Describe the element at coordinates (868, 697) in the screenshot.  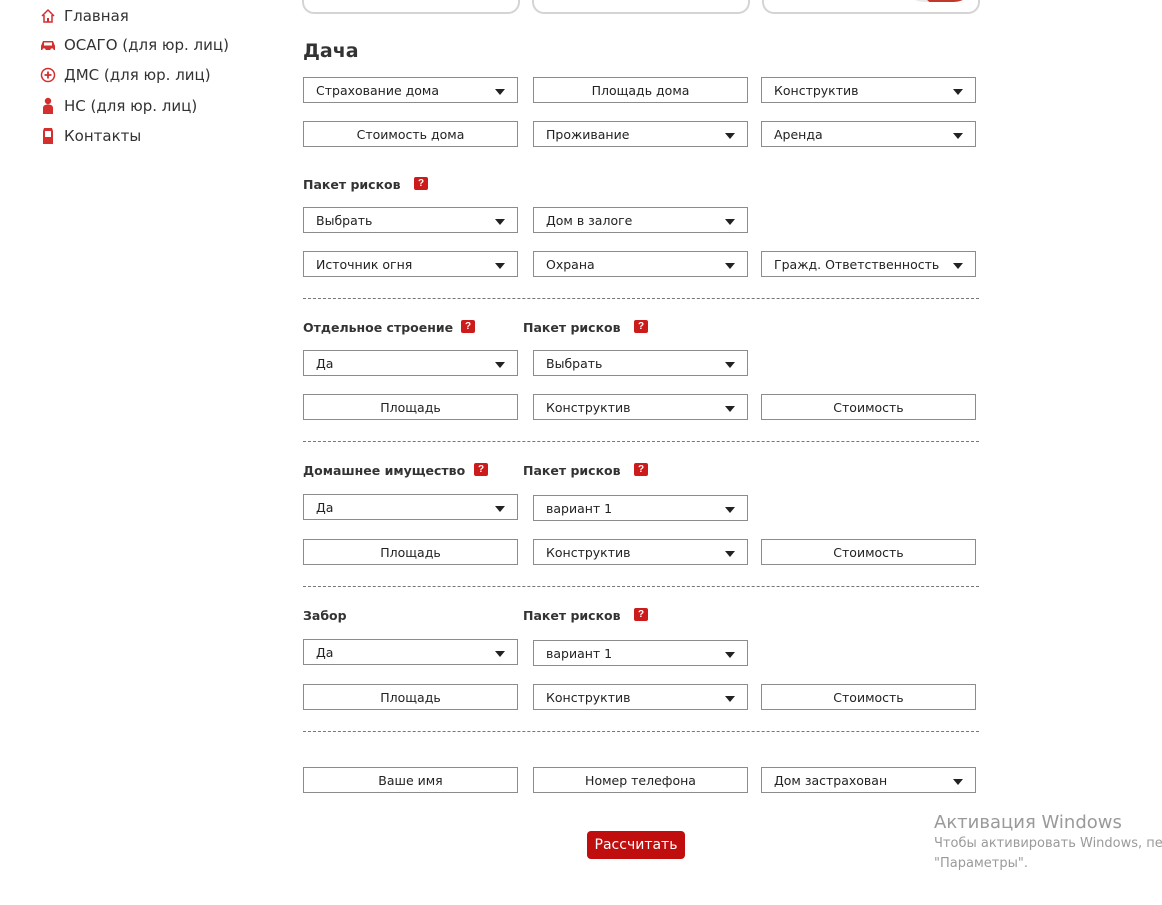
I see `fence-cost-input: Стоимость` at that location.